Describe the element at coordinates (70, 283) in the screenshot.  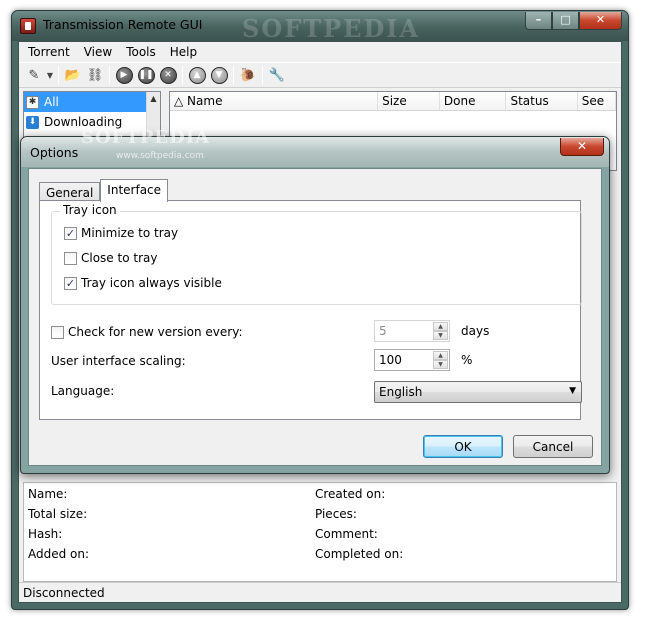
I see `tray-always-visible-checkbox: ✓` at that location.